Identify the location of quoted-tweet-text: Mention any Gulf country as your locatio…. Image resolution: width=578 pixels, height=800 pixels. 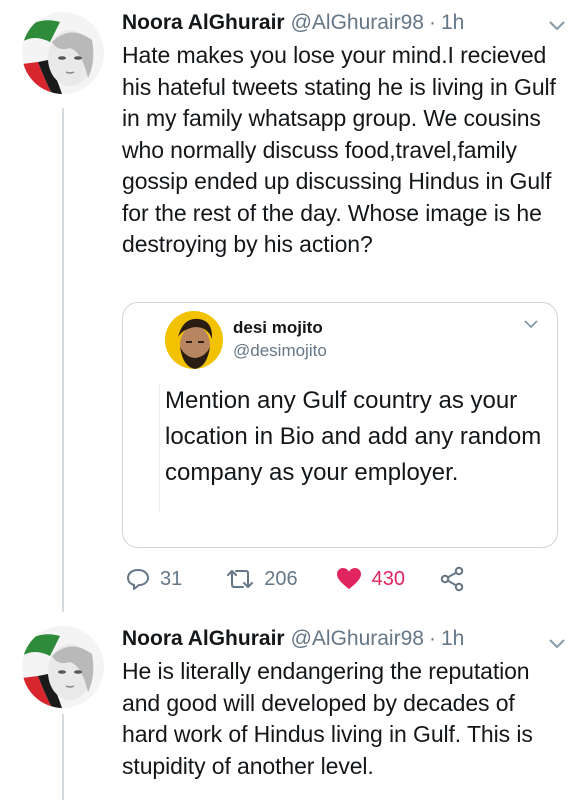
(353, 436).